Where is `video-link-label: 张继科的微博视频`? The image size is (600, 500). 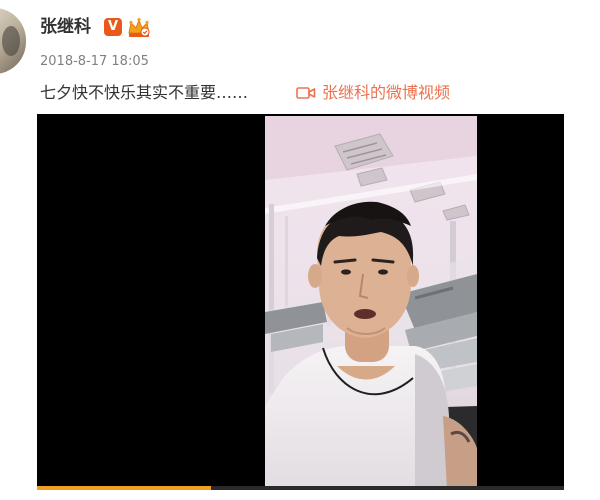 video-link-label: 张继科的微博视频 is located at coordinates (386, 92).